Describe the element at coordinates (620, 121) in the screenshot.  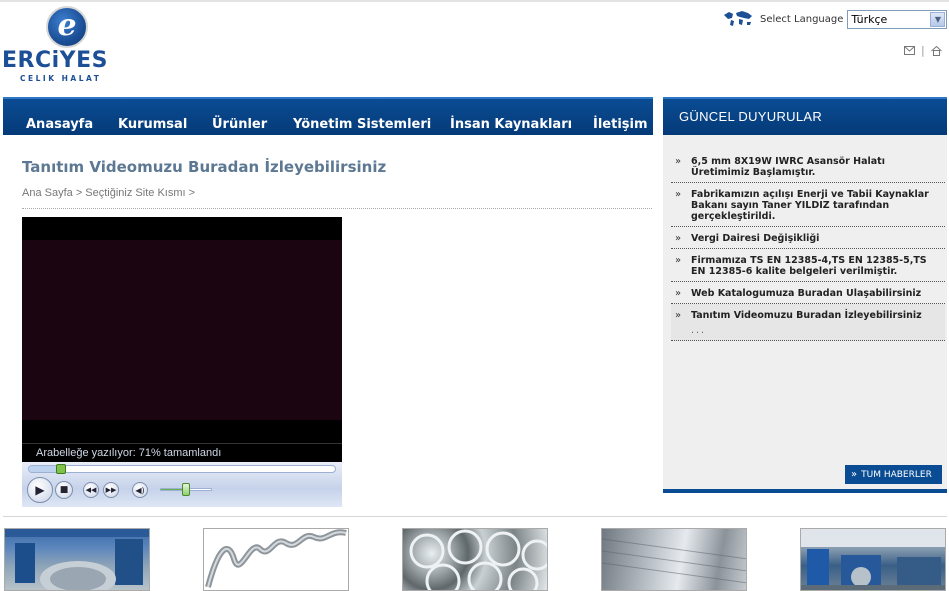
I see `nav-item-iletisim: İletişim` at that location.